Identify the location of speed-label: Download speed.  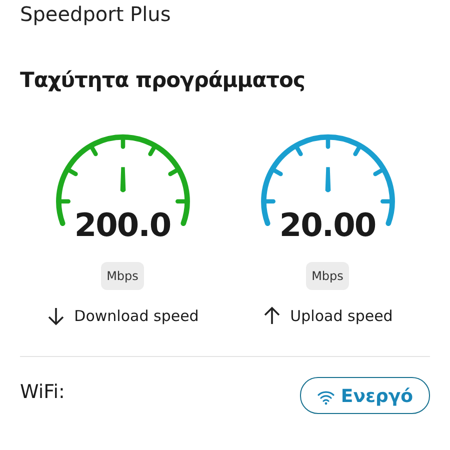
(136, 316).